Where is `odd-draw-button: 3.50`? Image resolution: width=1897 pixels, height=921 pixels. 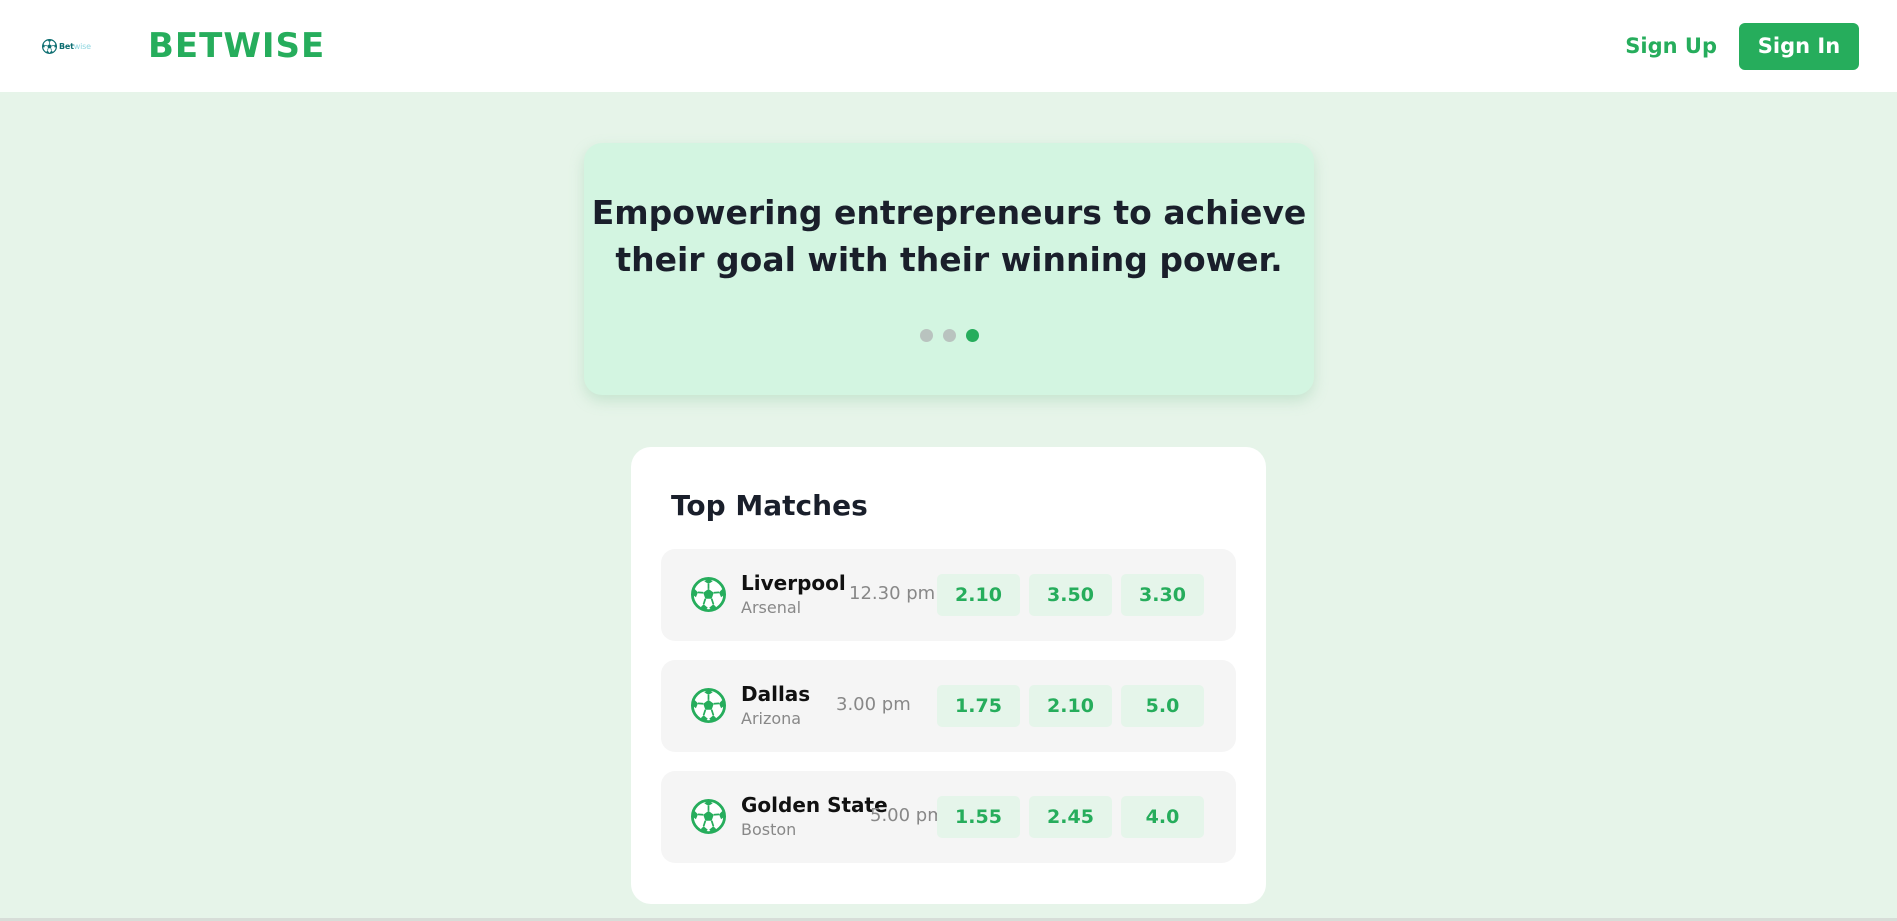 odd-draw-button: 3.50 is located at coordinates (1070, 595).